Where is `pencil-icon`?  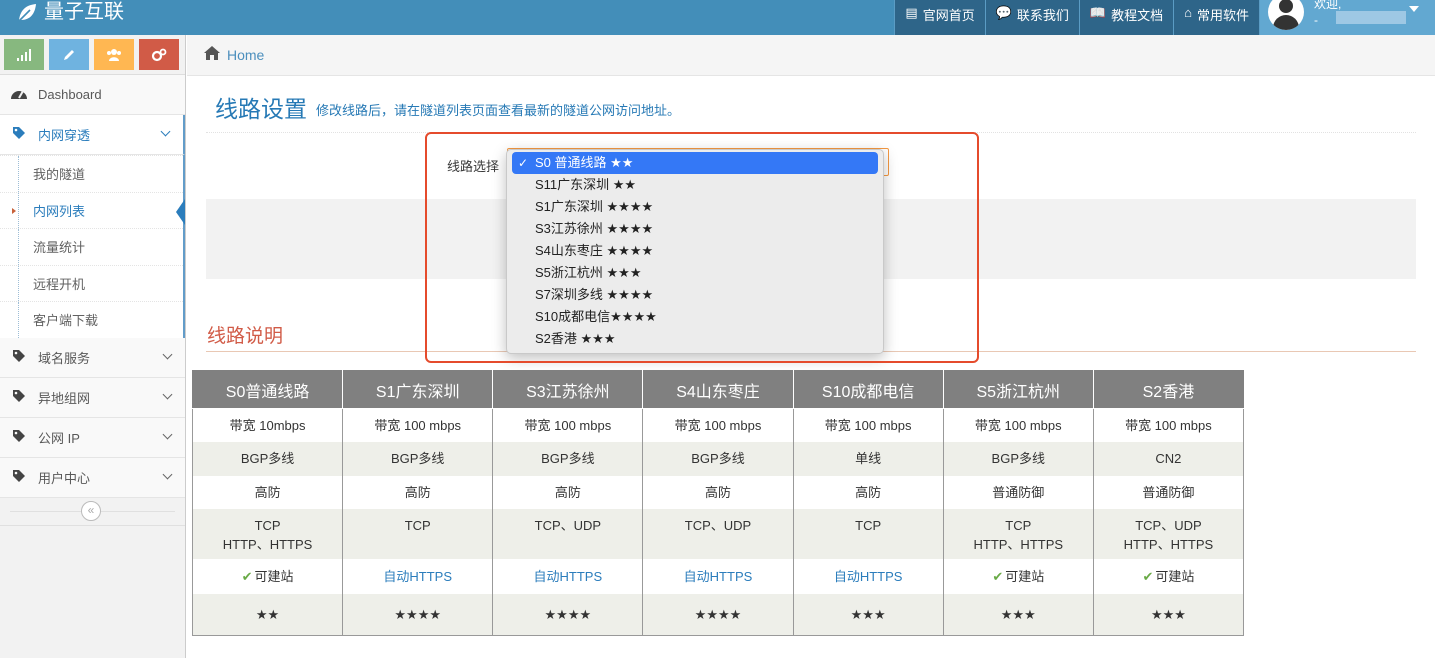 pencil-icon is located at coordinates (69, 54).